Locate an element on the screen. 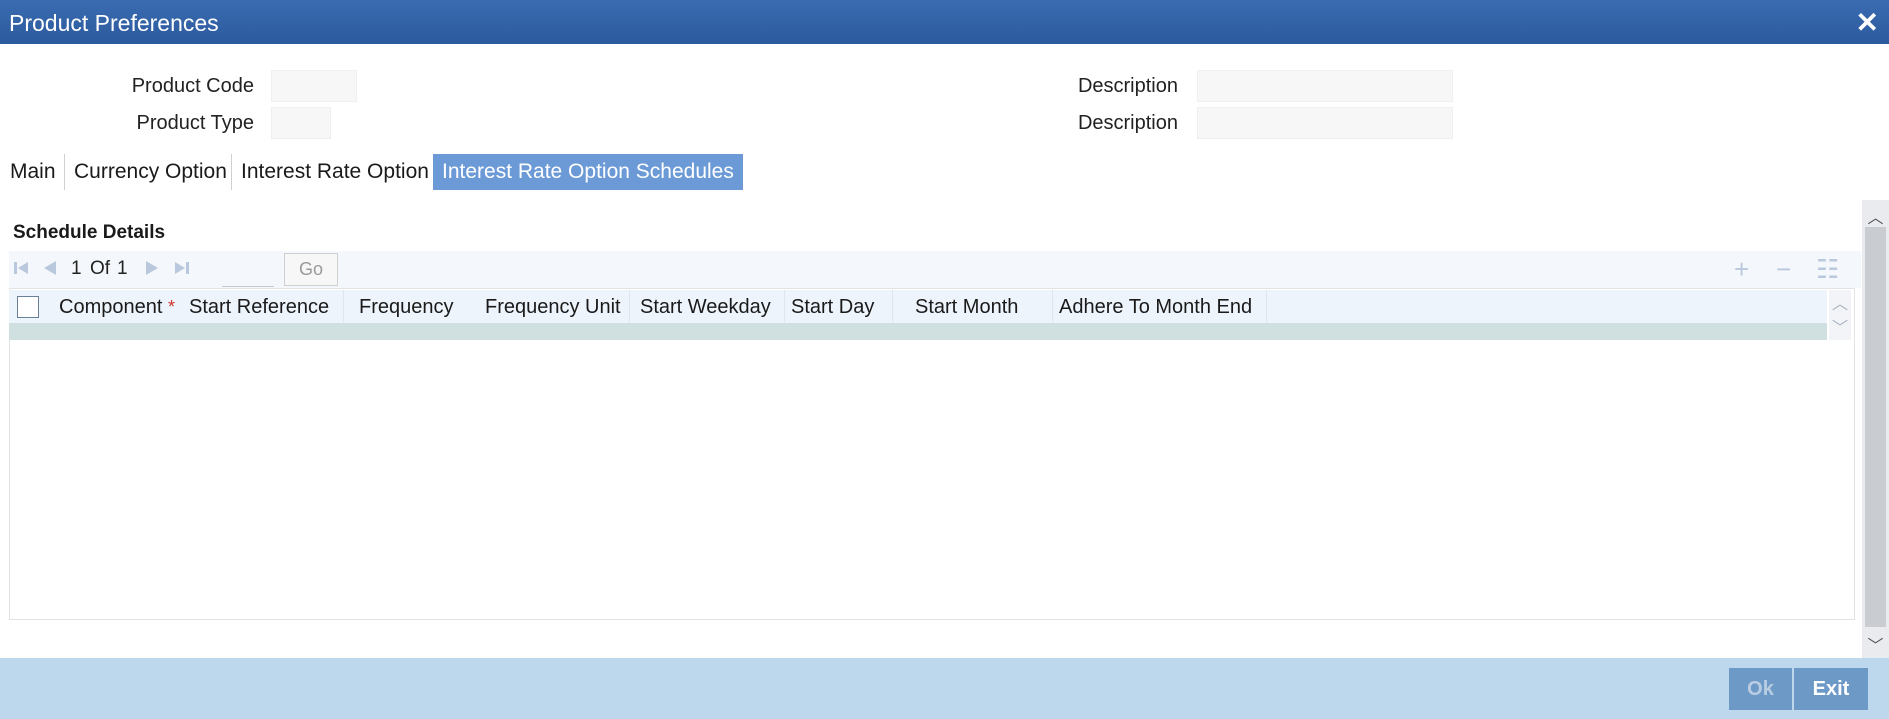  product-code-field is located at coordinates (314, 86).